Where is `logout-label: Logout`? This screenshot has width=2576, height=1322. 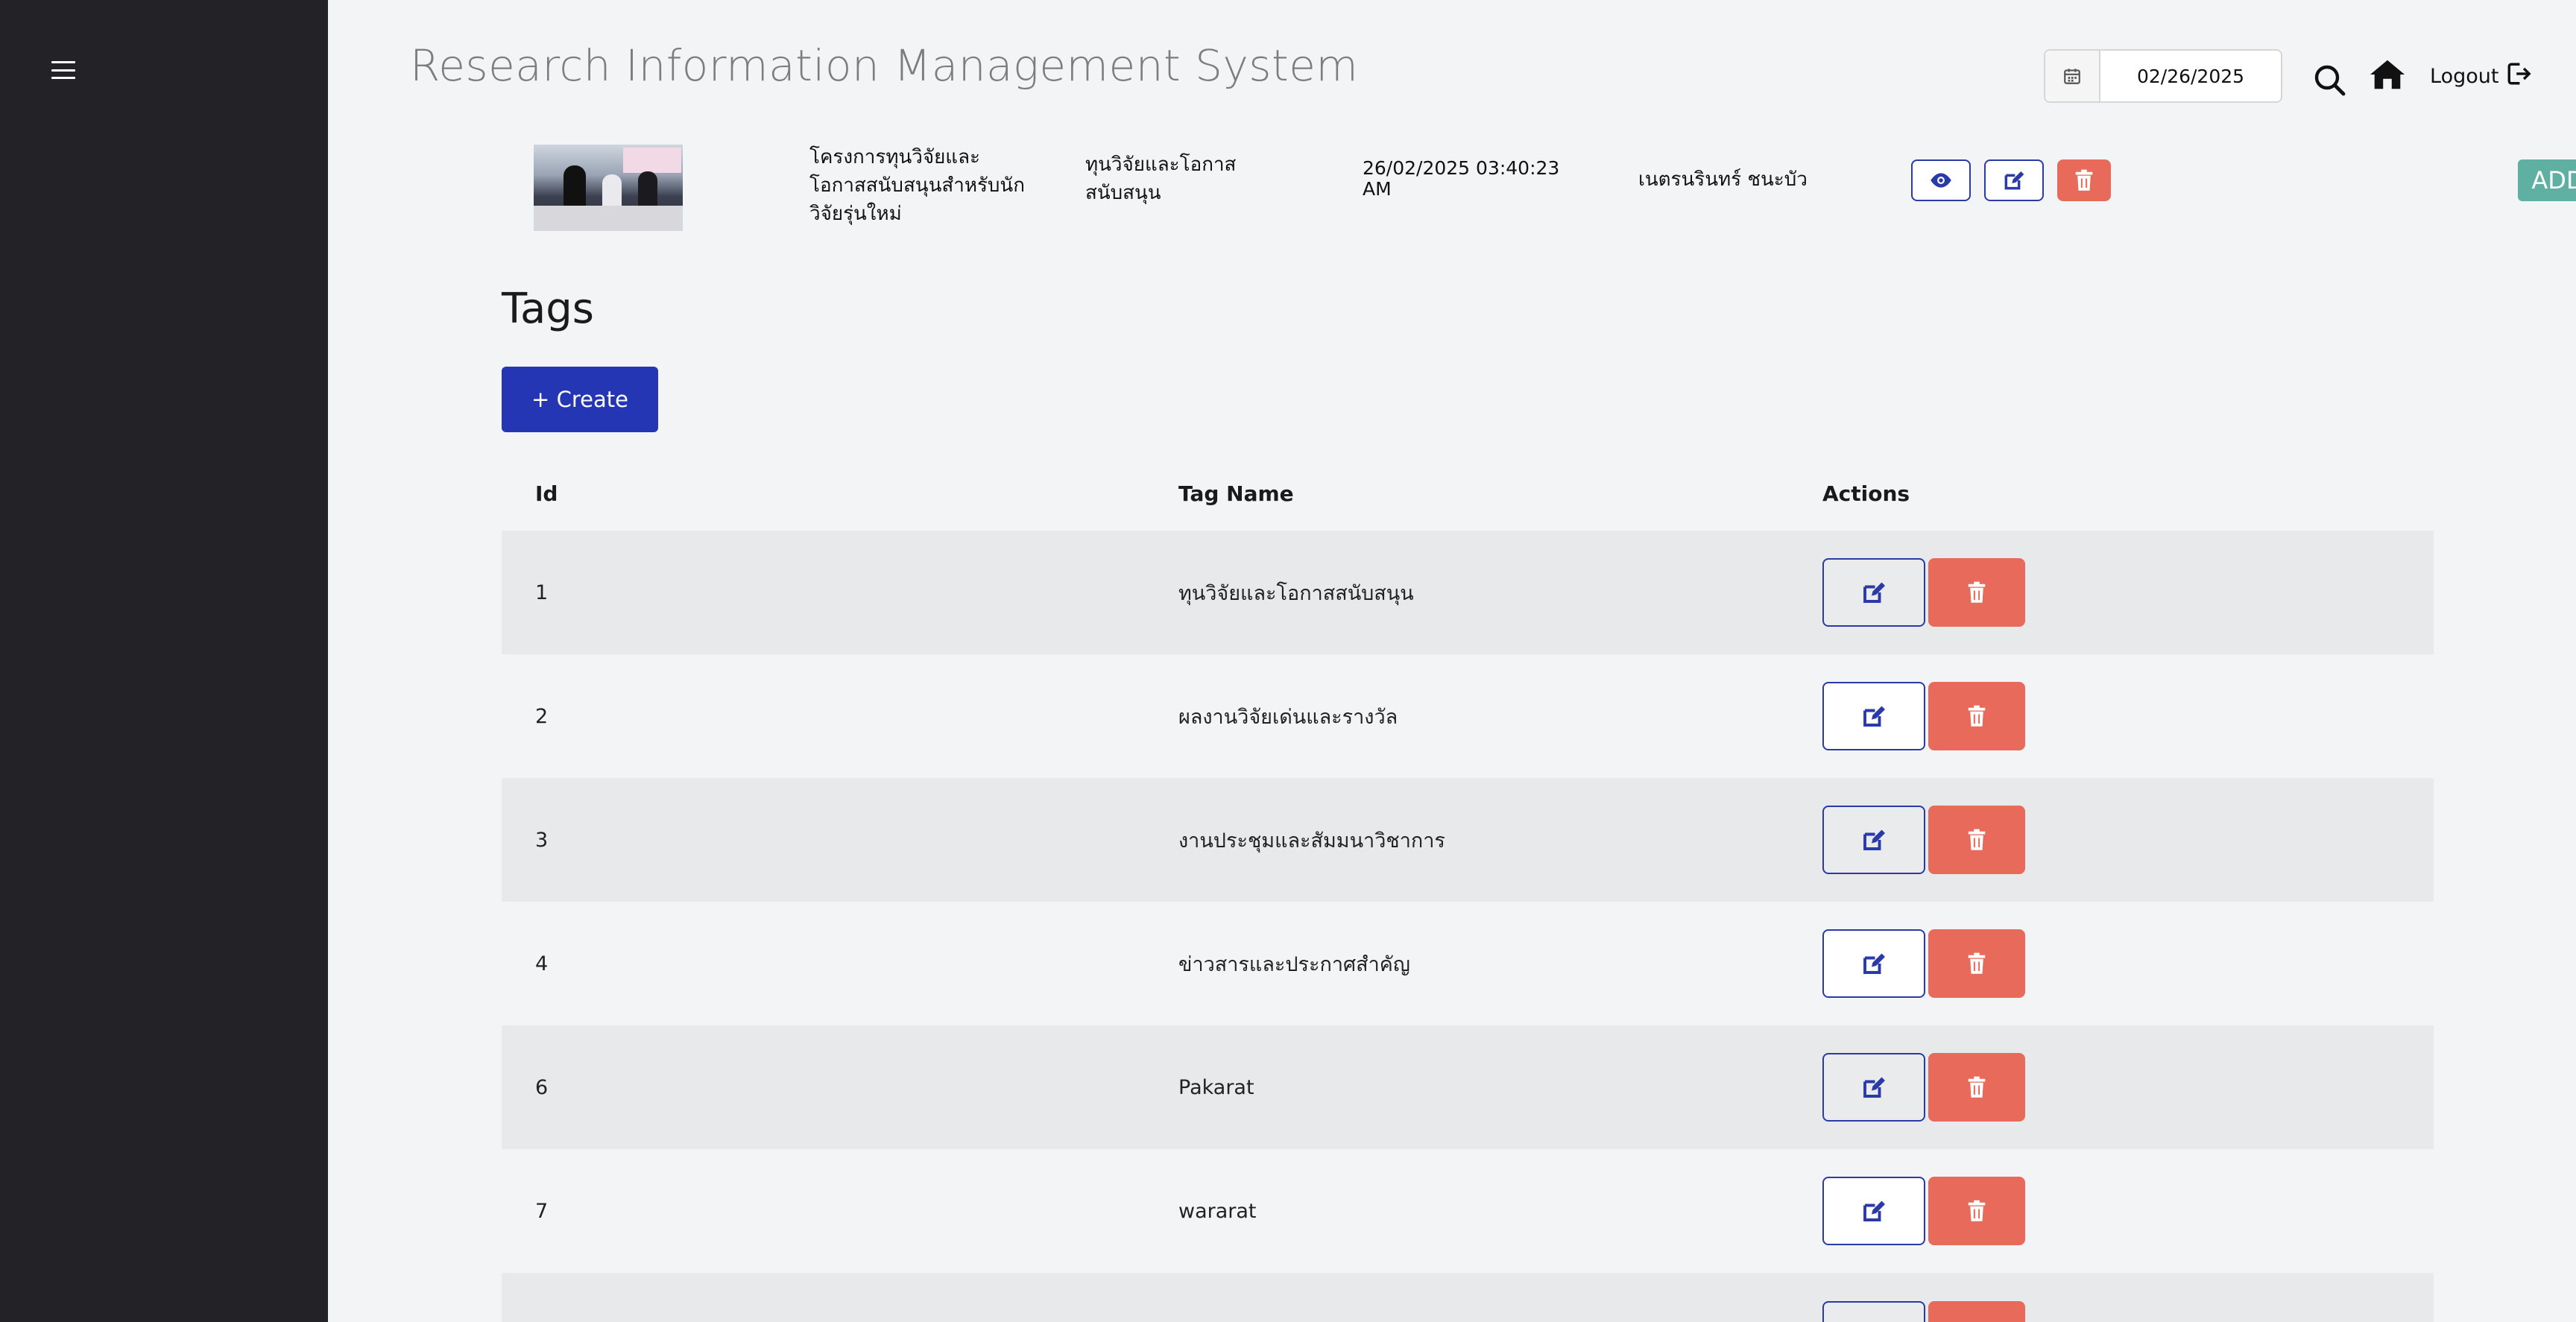
logout-label: Logout is located at coordinates (2464, 77).